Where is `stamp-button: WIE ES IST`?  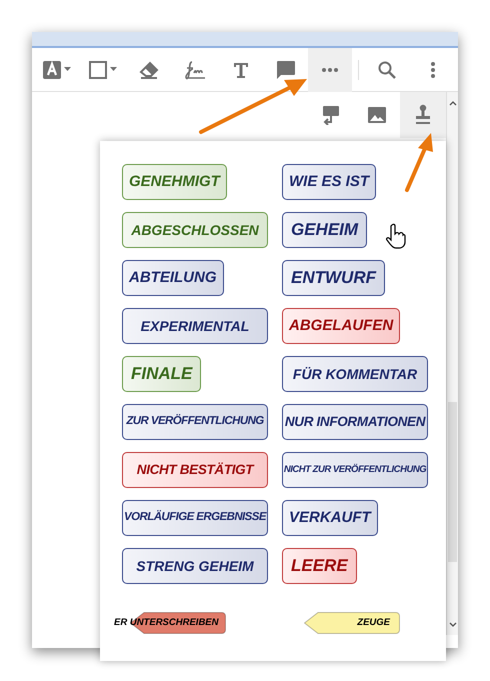
stamp-button: WIE ES IST is located at coordinates (329, 182).